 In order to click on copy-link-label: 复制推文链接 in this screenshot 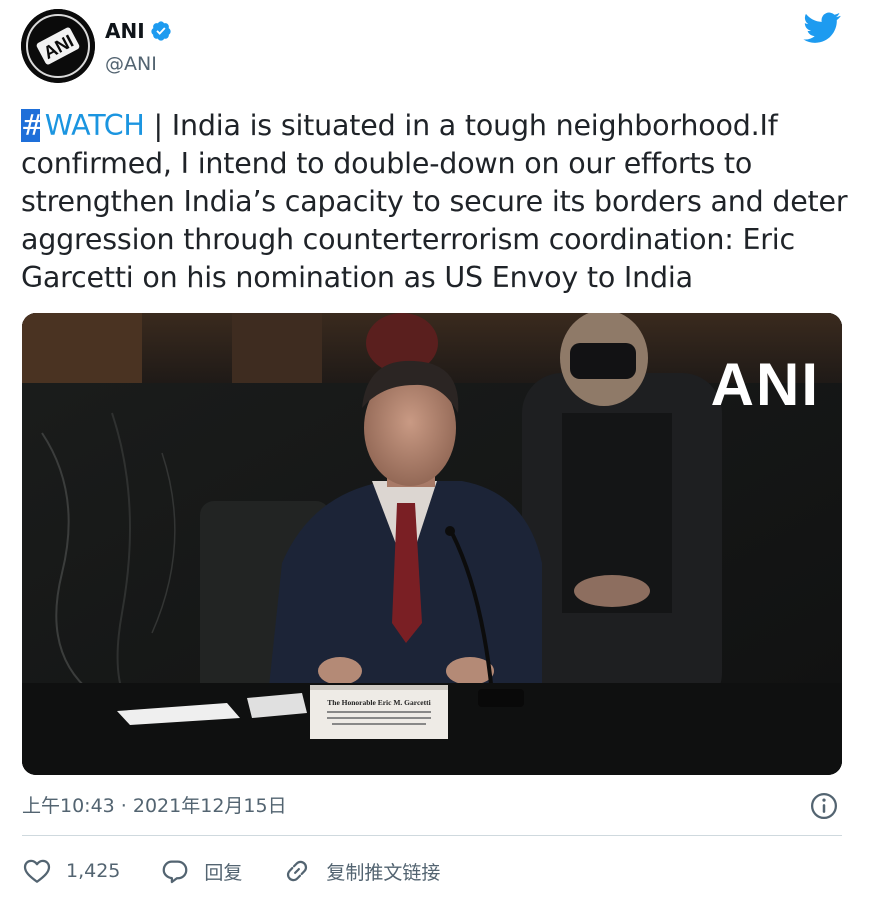, I will do `click(383, 872)`.